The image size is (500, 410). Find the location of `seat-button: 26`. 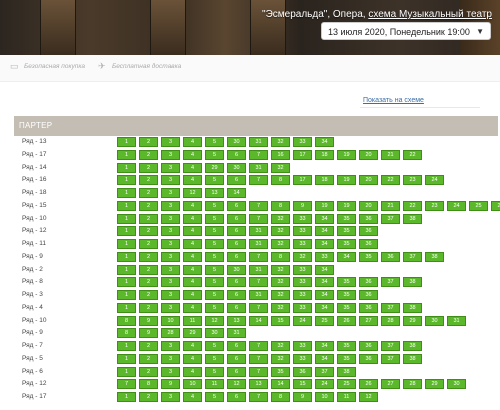

seat-button: 26 is located at coordinates (346, 320).